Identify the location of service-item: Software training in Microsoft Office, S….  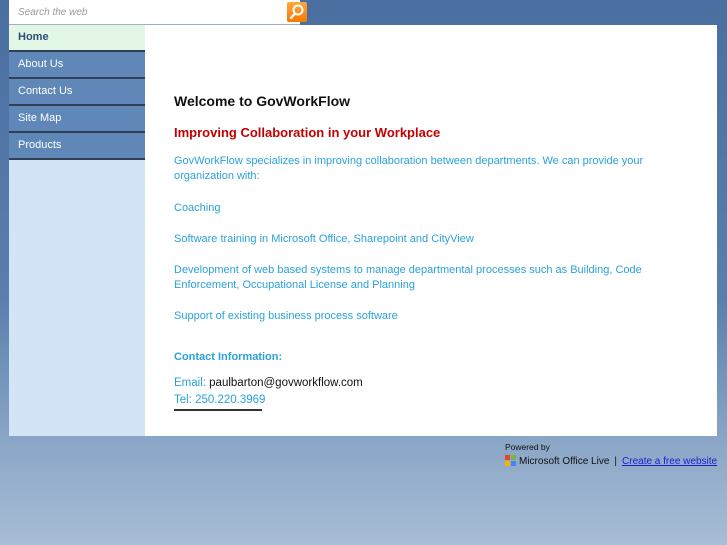
(324, 239).